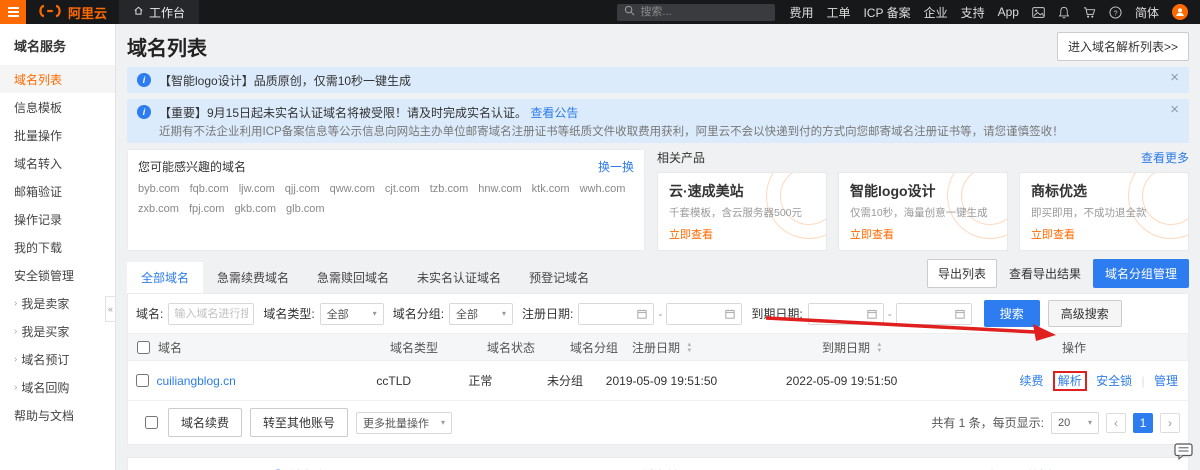  I want to click on suggested-domain: wwh.com, so click(603, 189).